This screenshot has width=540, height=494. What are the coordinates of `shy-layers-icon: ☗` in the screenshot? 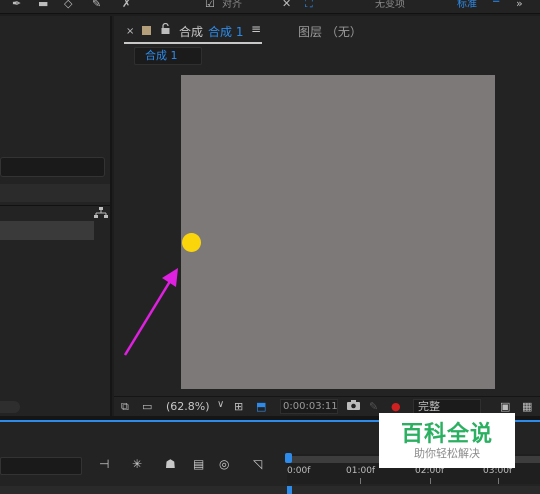 It's located at (173, 464).